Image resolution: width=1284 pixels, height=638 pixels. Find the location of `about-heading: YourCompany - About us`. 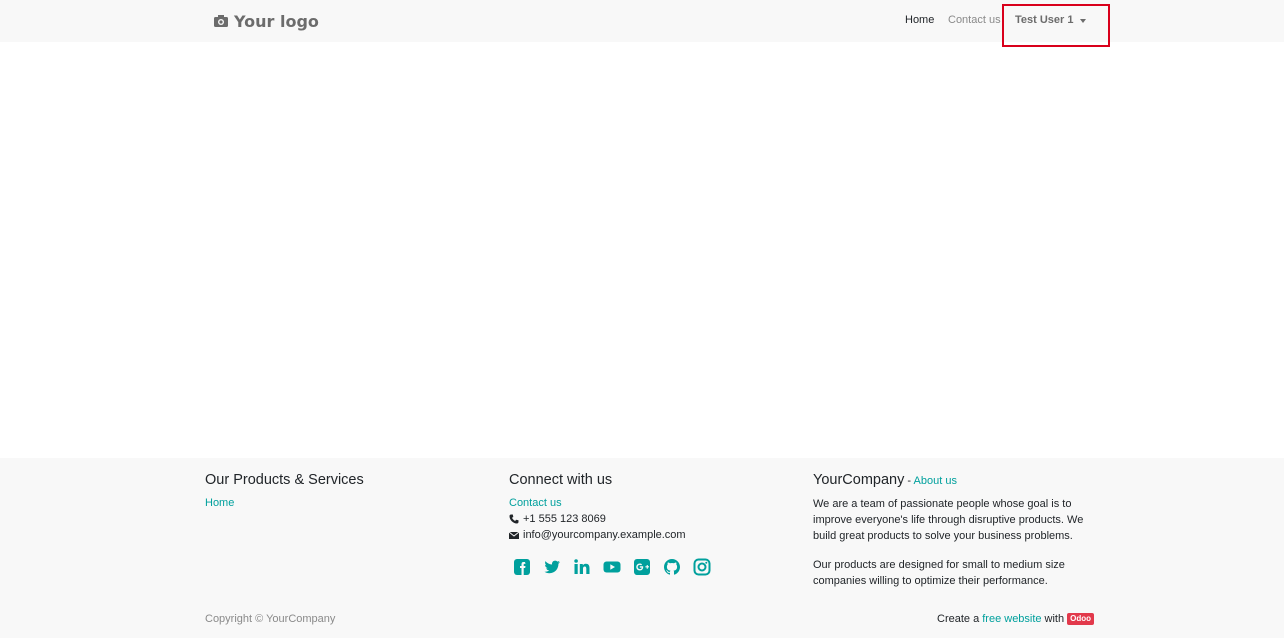

about-heading: YourCompany - About us is located at coordinates (955, 480).